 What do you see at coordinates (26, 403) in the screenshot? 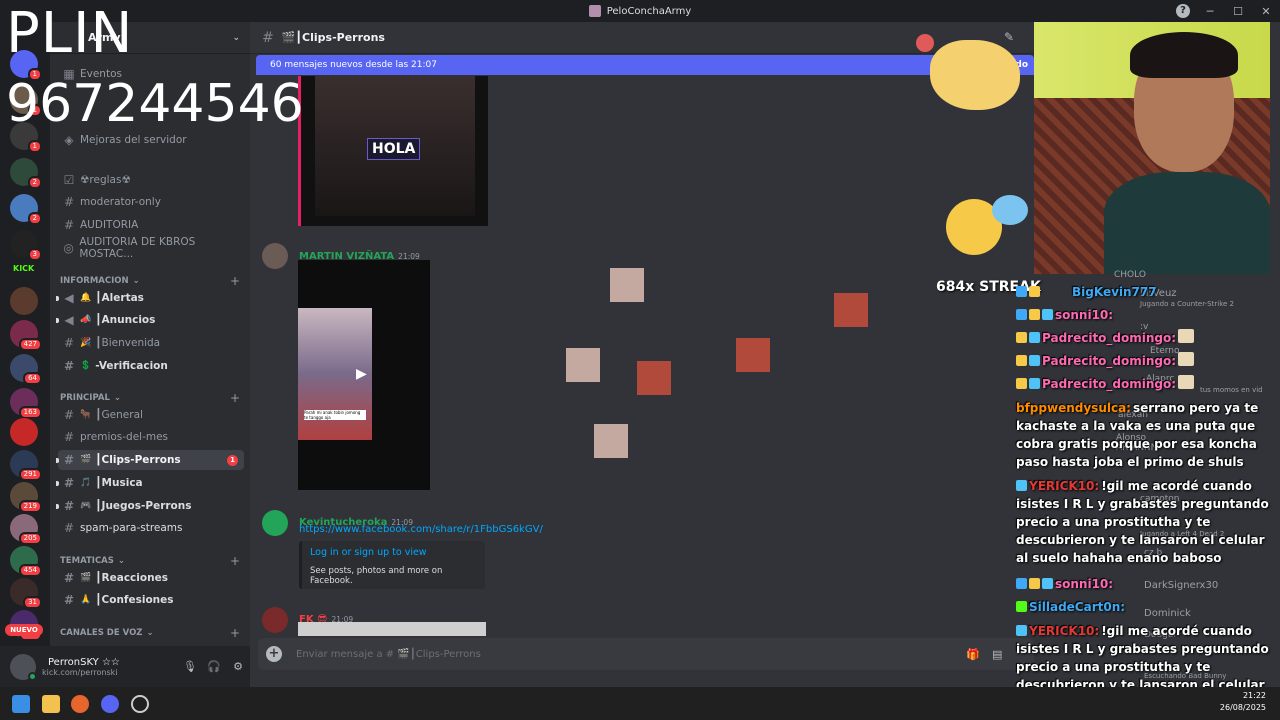
I see `server-icon: 163` at bounding box center [26, 403].